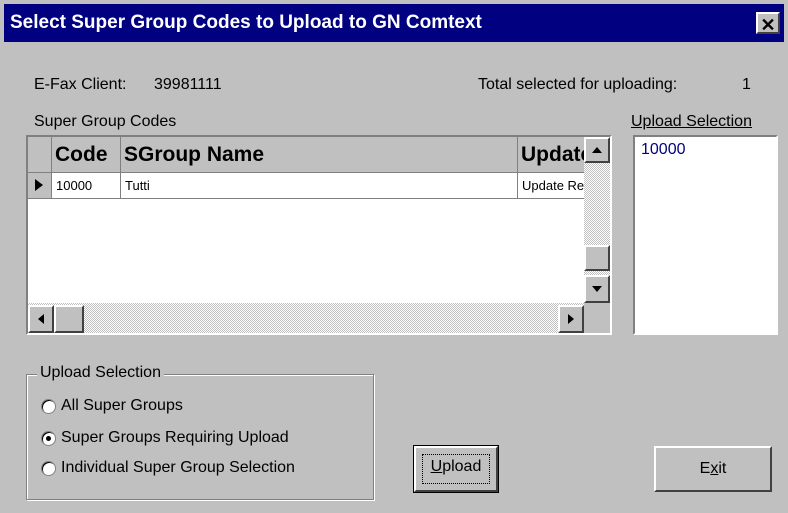 The width and height of the screenshot is (788, 513). What do you see at coordinates (691, 121) in the screenshot?
I see `upload-selection-list-label: Upload Selection` at bounding box center [691, 121].